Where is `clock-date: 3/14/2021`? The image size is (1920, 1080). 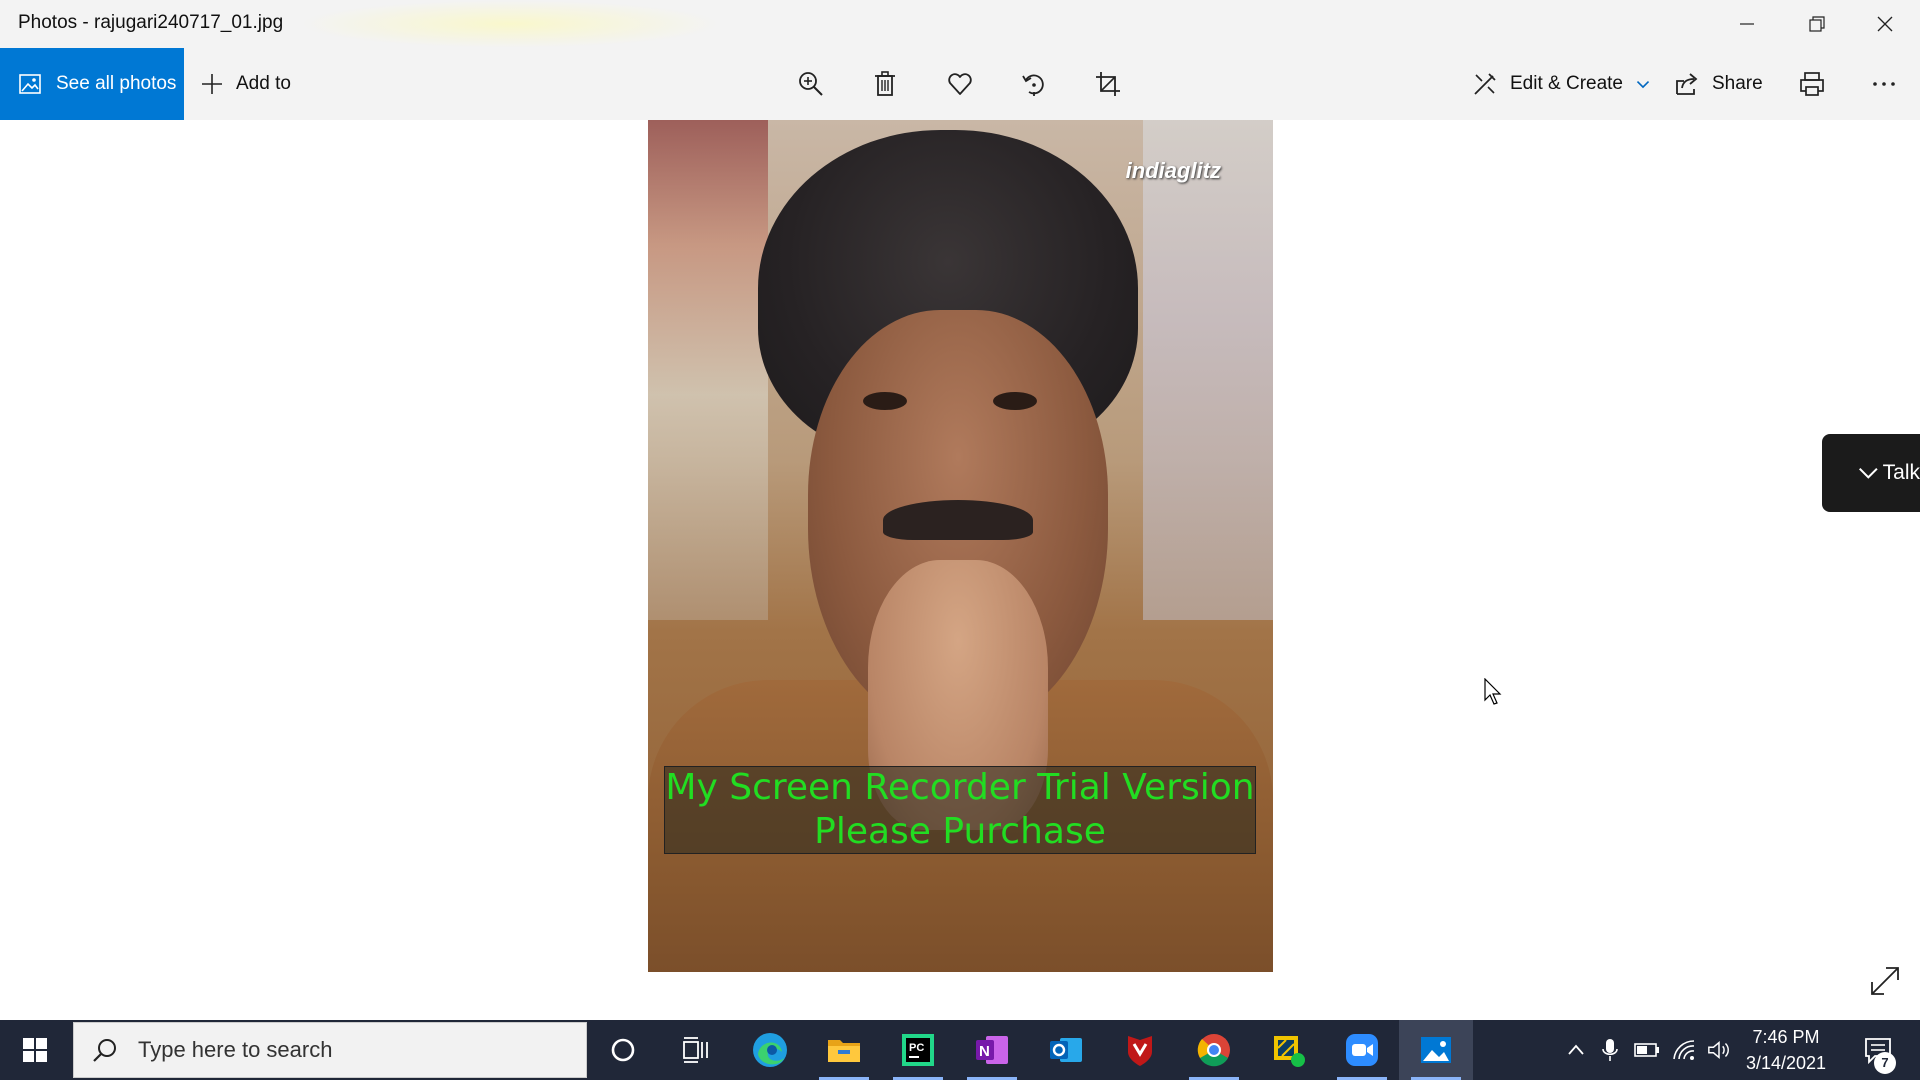
clock-date: 3/14/2021 is located at coordinates (1786, 1063).